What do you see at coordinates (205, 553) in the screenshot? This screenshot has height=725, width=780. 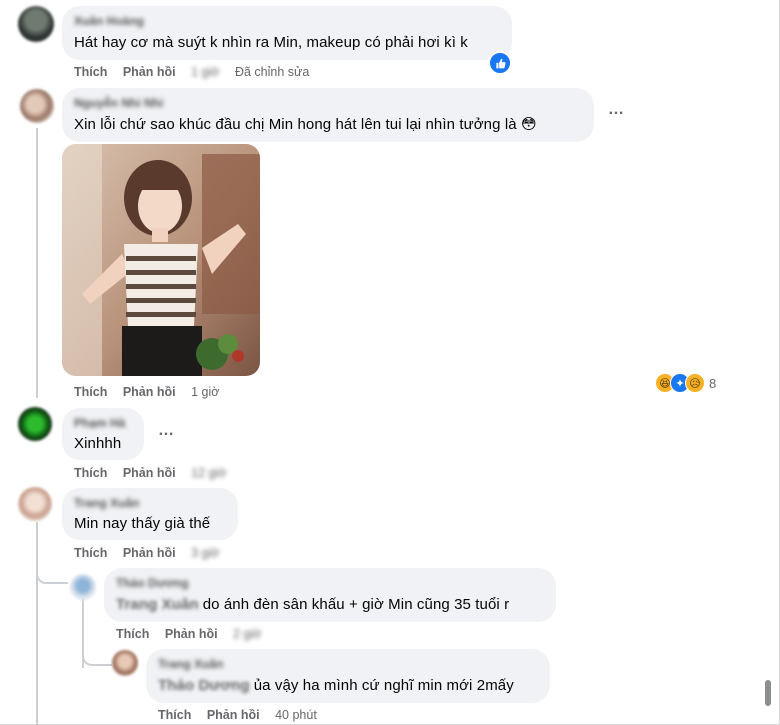 I see `timestamp: 3 giờ` at bounding box center [205, 553].